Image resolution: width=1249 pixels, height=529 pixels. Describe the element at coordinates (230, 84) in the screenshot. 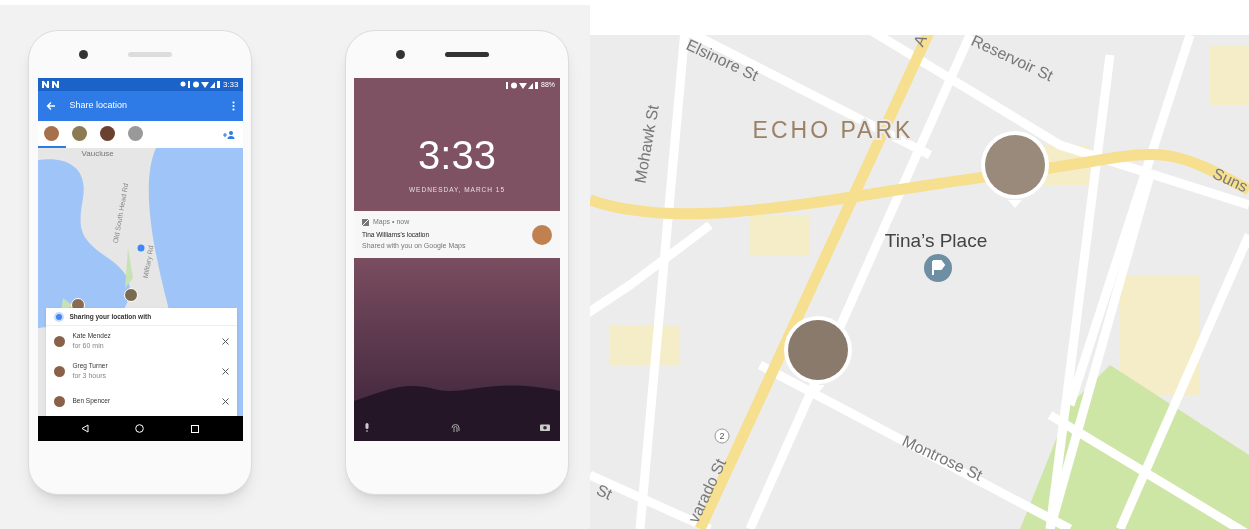

I see `status-time: 3:33` at that location.